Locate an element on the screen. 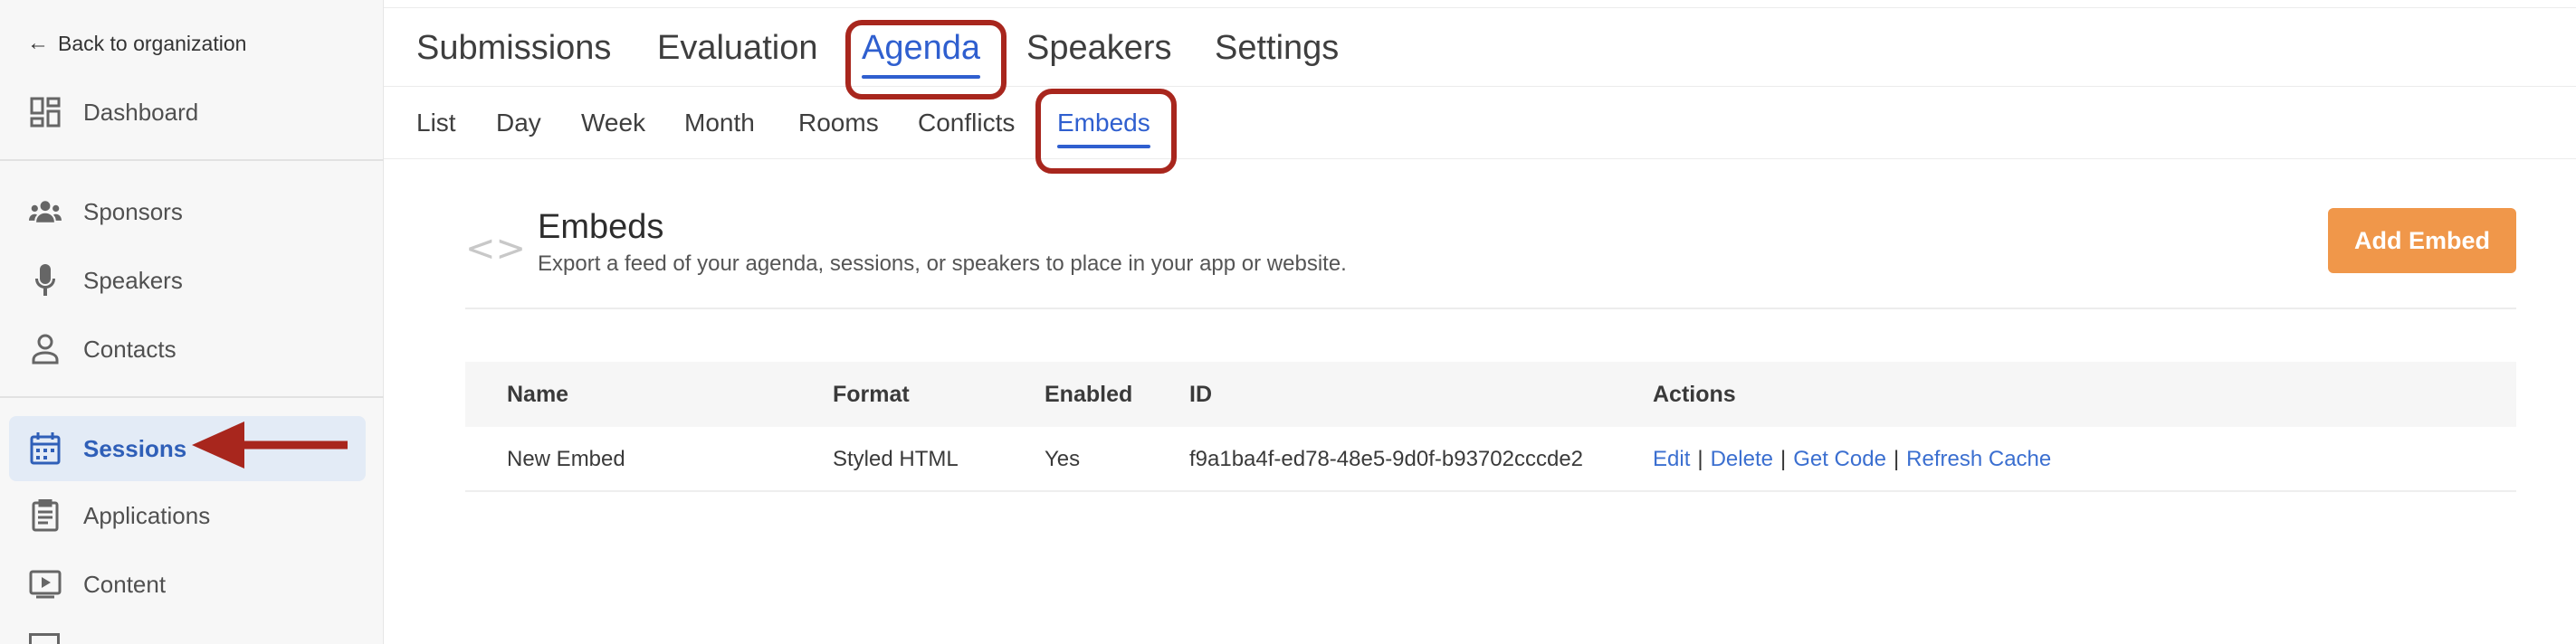 The image size is (2576, 644). sidebar-item-label: Dashboard is located at coordinates (141, 112).